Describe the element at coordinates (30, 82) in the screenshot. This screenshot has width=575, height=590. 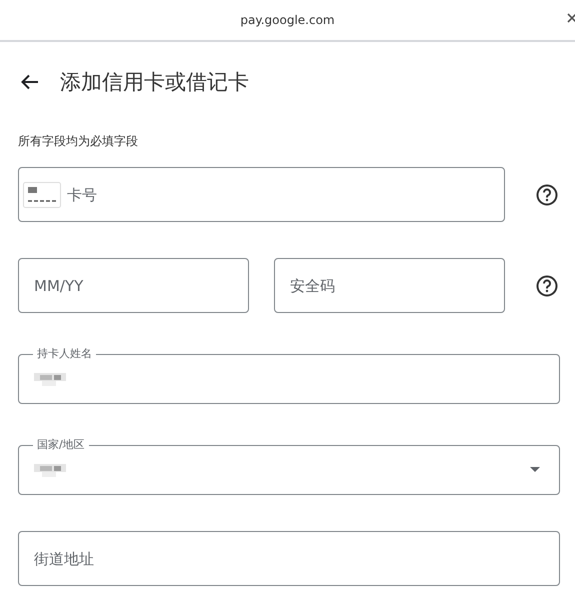
I see `back-arrow-icon` at that location.